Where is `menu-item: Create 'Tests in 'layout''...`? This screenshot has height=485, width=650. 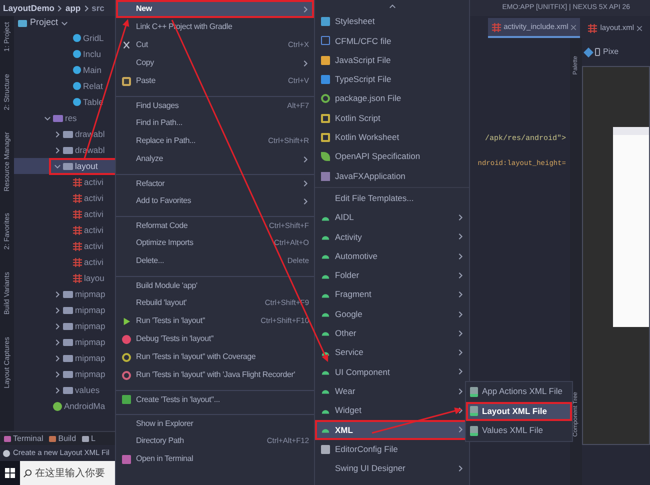
menu-item: Create 'Tests in 'layout''... is located at coordinates (215, 399).